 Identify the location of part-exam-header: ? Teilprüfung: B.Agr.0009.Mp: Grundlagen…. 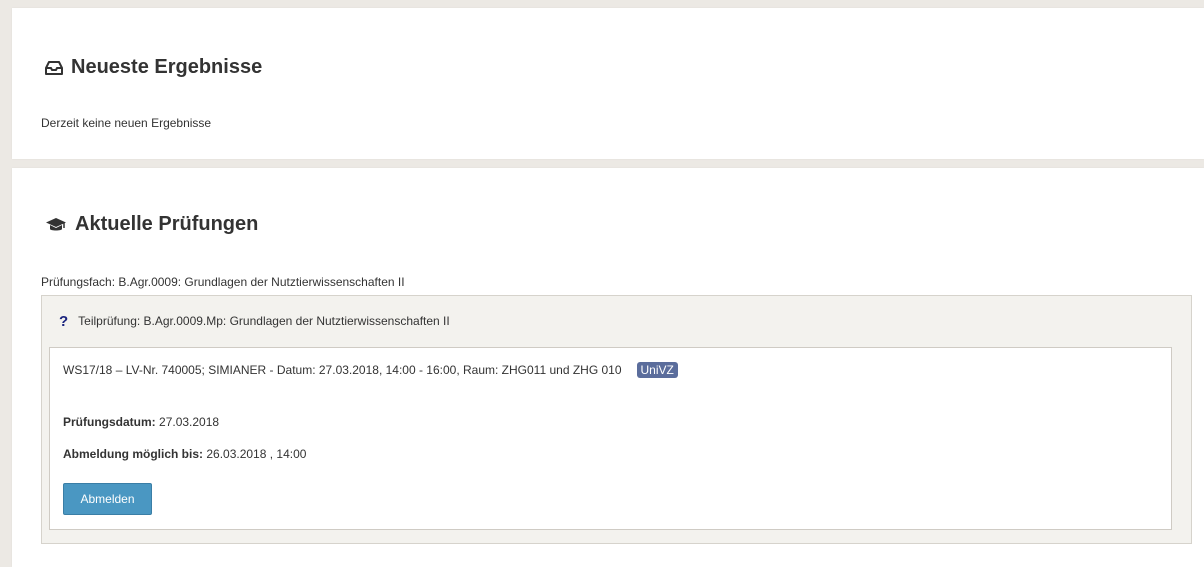
(616, 321).